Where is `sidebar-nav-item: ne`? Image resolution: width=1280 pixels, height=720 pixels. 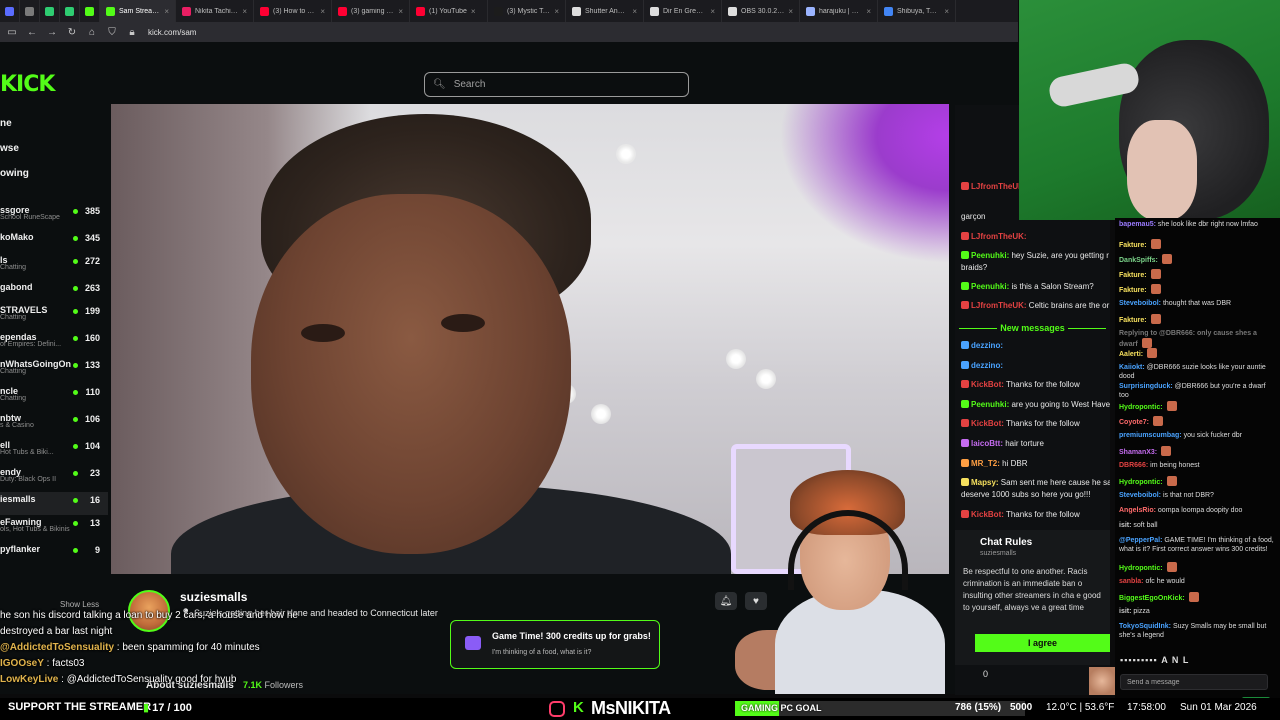 sidebar-nav-item: ne is located at coordinates (14, 130).